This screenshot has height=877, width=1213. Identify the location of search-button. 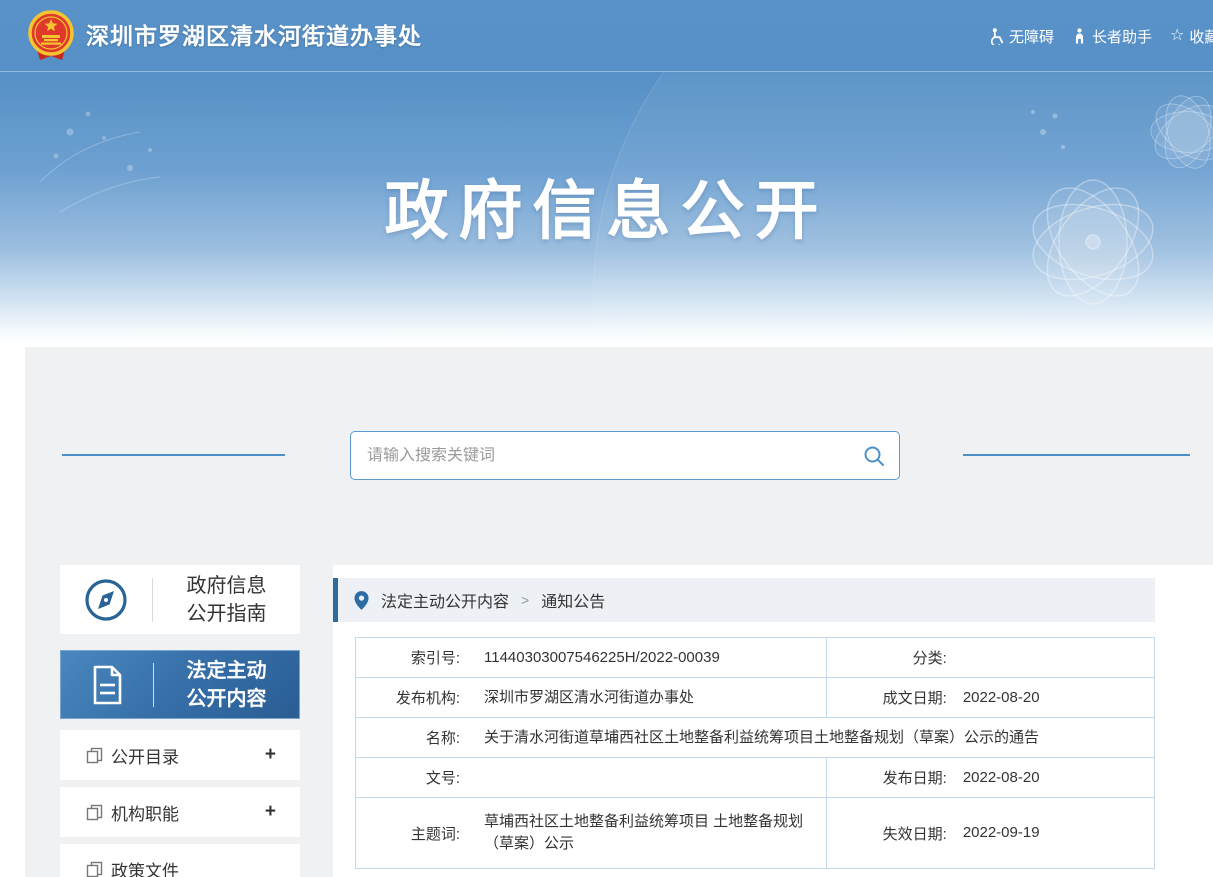
(874, 455).